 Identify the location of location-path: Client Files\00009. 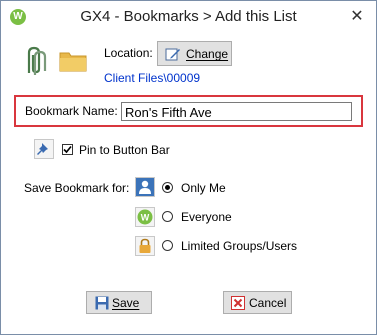
(152, 78).